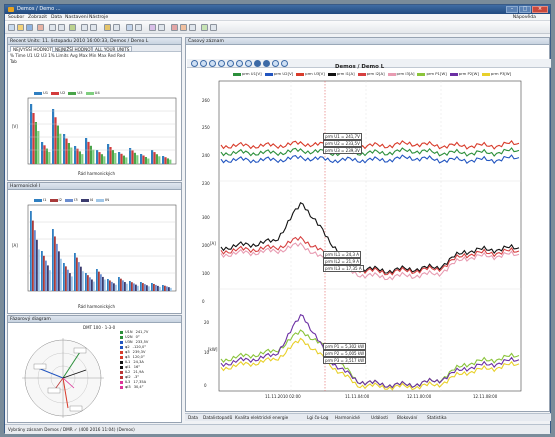 This screenshot has width=555, height=437. I want to click on zoom-in-icon, so click(194, 63).